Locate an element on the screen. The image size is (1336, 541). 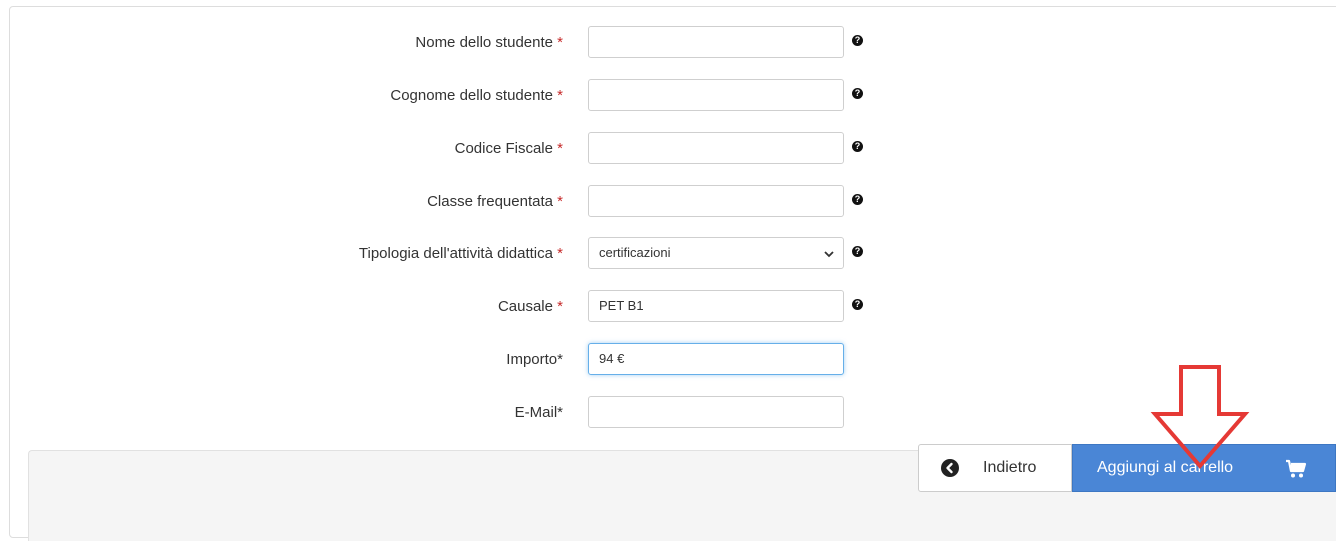
form-row-nome: Nome dello studente * ? is located at coordinates (668, 42).